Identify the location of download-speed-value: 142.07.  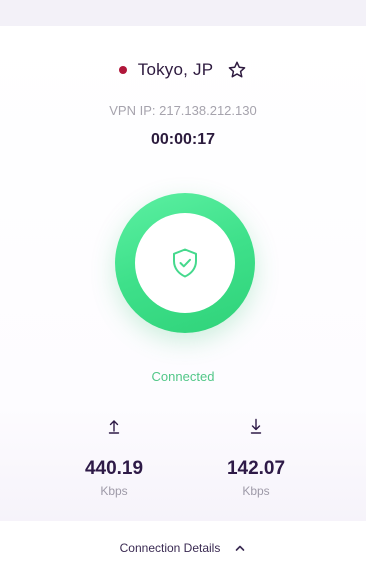
(256, 468).